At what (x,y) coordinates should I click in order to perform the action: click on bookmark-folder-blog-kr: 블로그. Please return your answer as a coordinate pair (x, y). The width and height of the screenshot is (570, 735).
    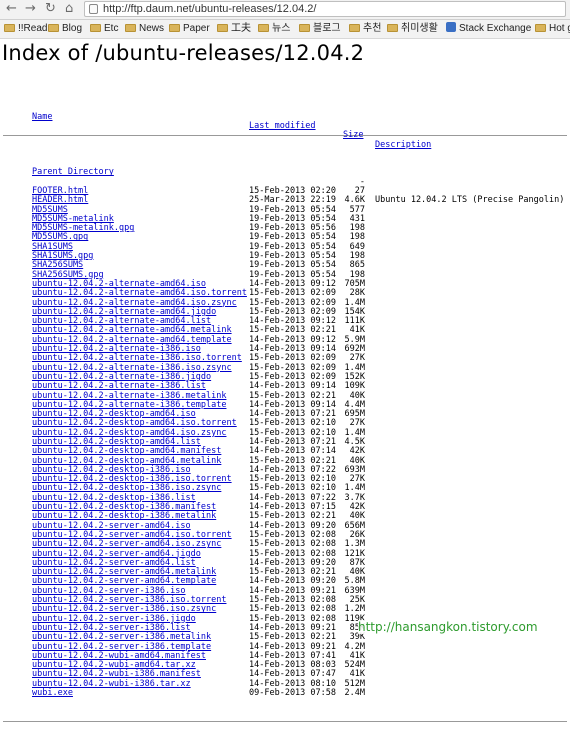
    Looking at the image, I should click on (320, 29).